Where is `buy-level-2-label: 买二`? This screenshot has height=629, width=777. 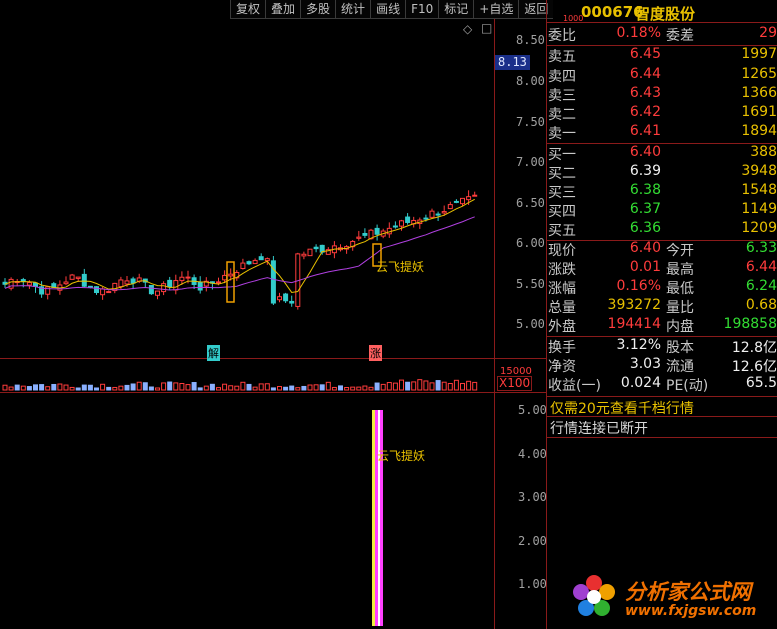 buy-level-2-label: 买二 is located at coordinates (562, 174).